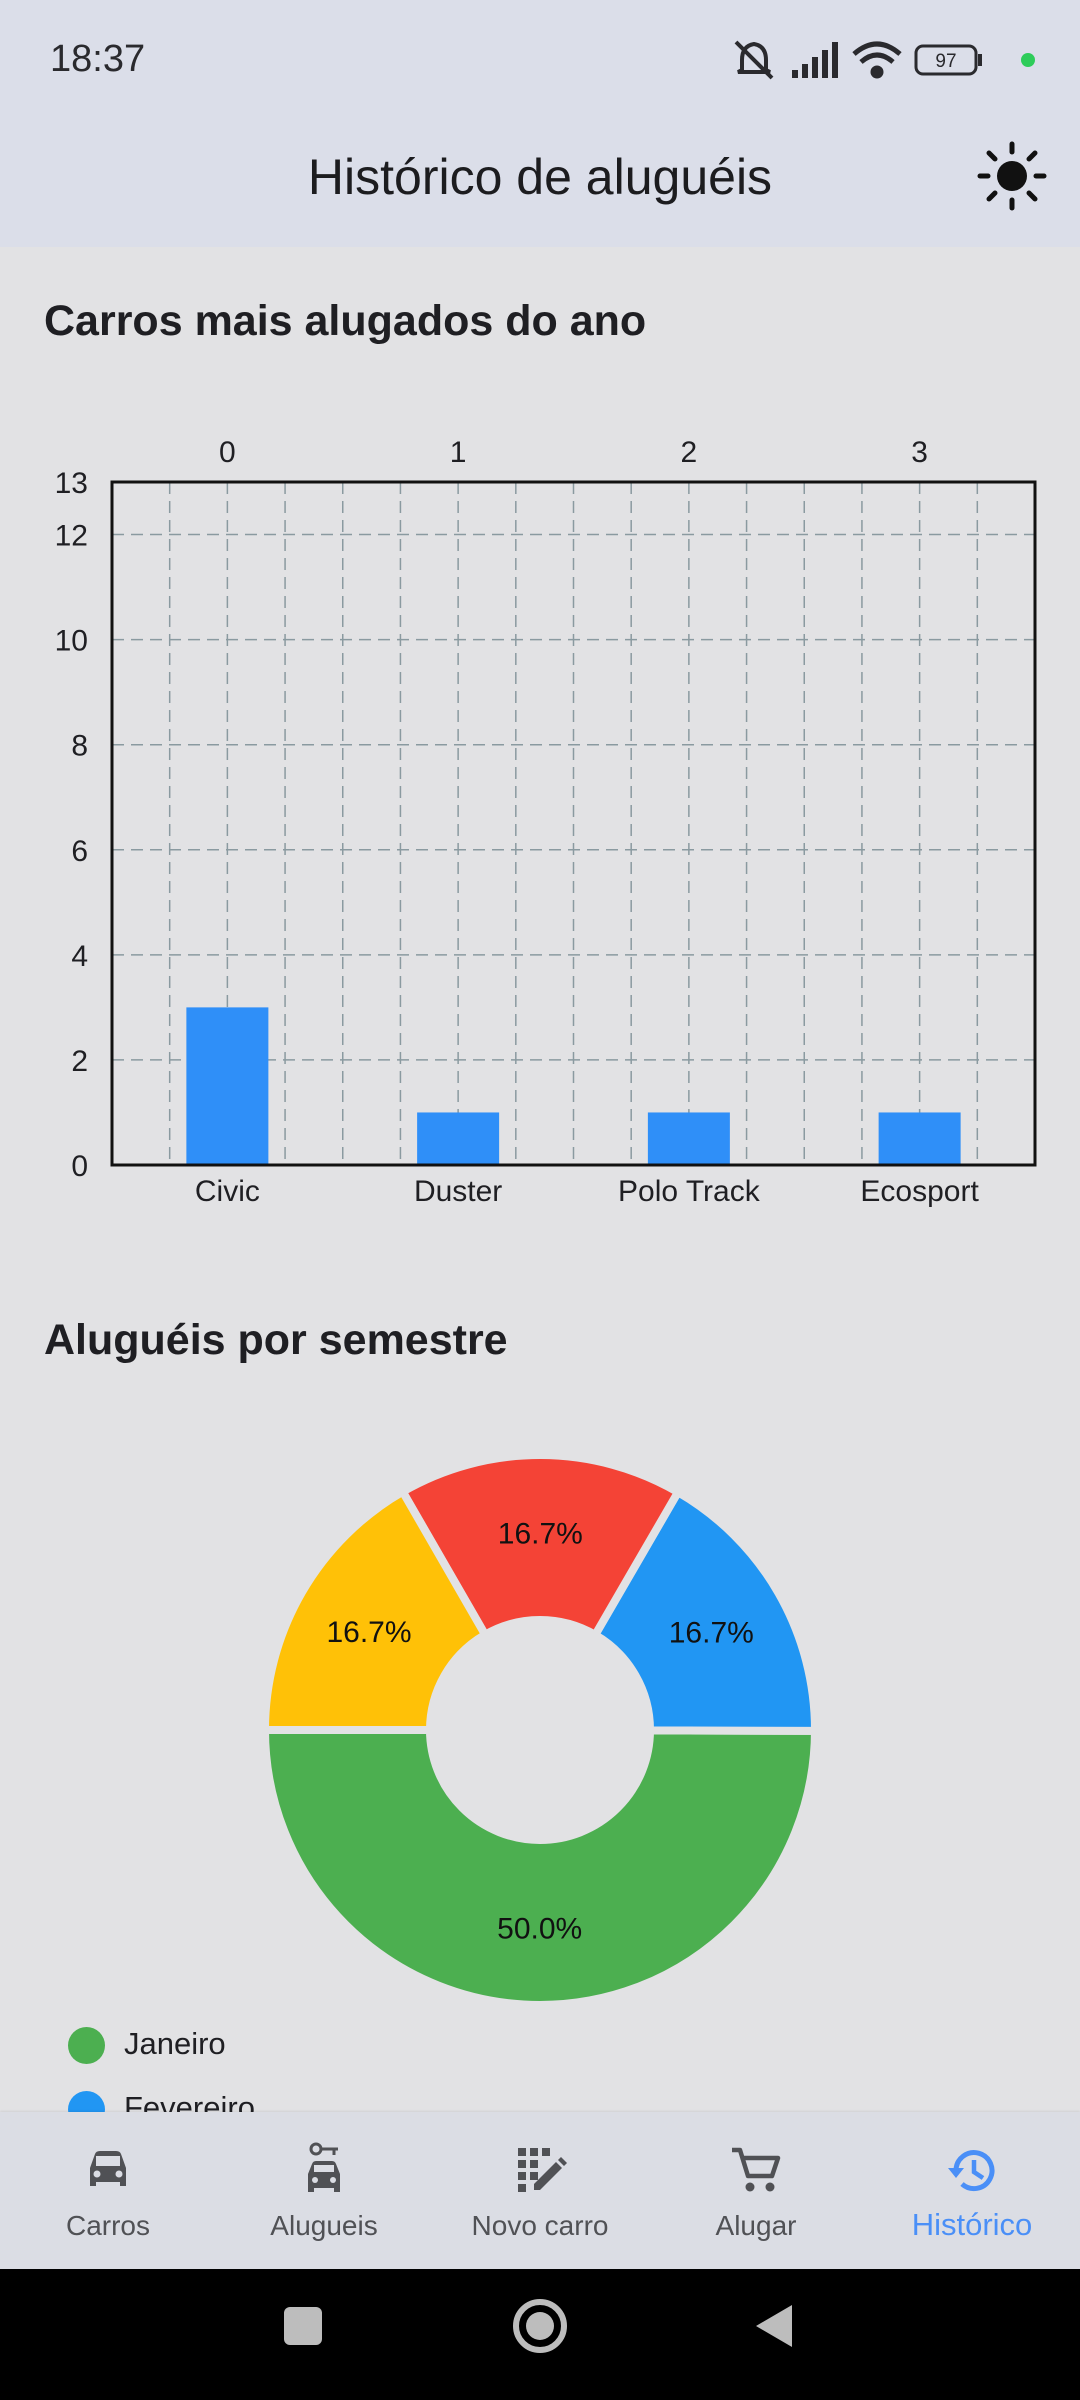  I want to click on nav-item-alugueis: Alugueis, so click(324, 2190).